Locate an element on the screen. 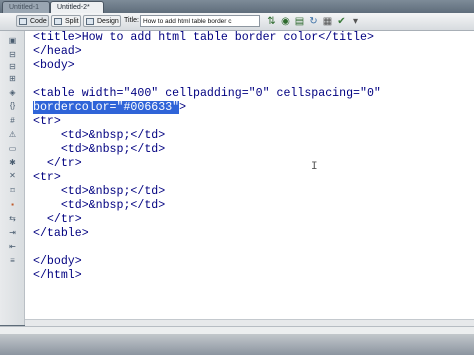 This screenshot has width=474, height=355. code-line-8: <td>&nbsp;</td> is located at coordinates (99, 135).